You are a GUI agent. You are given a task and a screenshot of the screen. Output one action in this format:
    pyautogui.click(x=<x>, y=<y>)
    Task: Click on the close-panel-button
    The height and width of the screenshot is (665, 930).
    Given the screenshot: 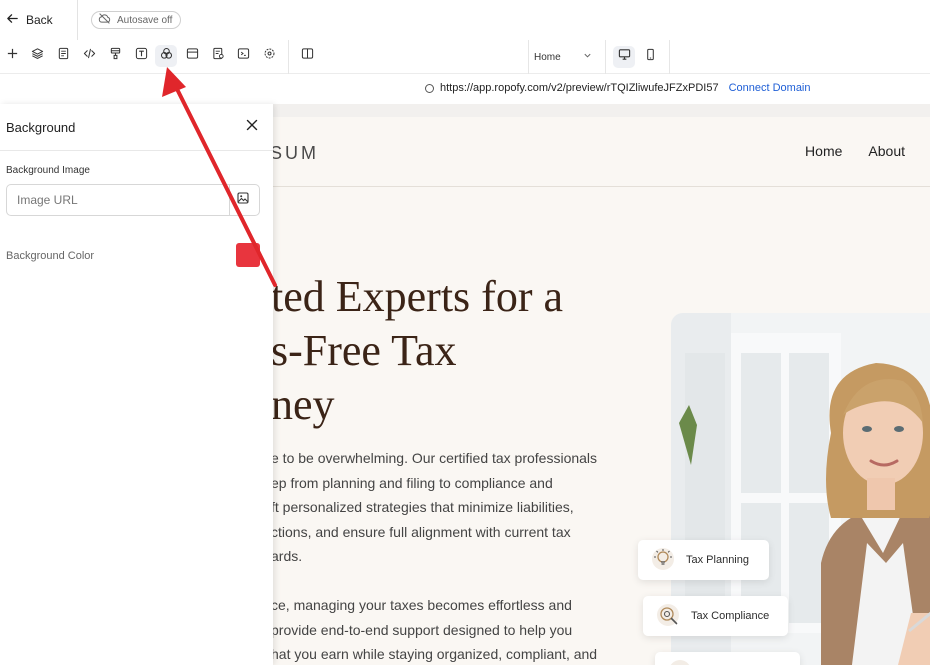 What is the action you would take?
    pyautogui.click(x=252, y=127)
    